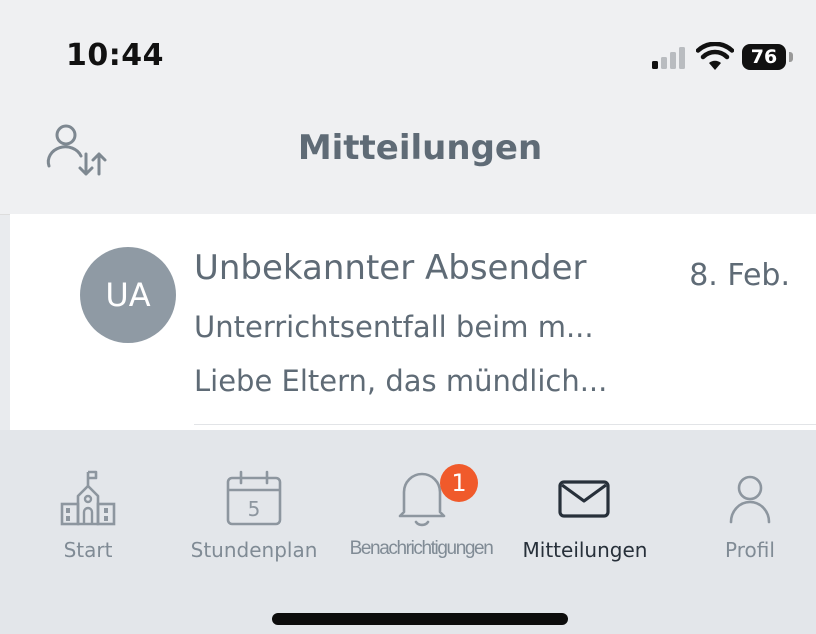 This screenshot has width=816, height=634. I want to click on person-icon, so click(750, 499).